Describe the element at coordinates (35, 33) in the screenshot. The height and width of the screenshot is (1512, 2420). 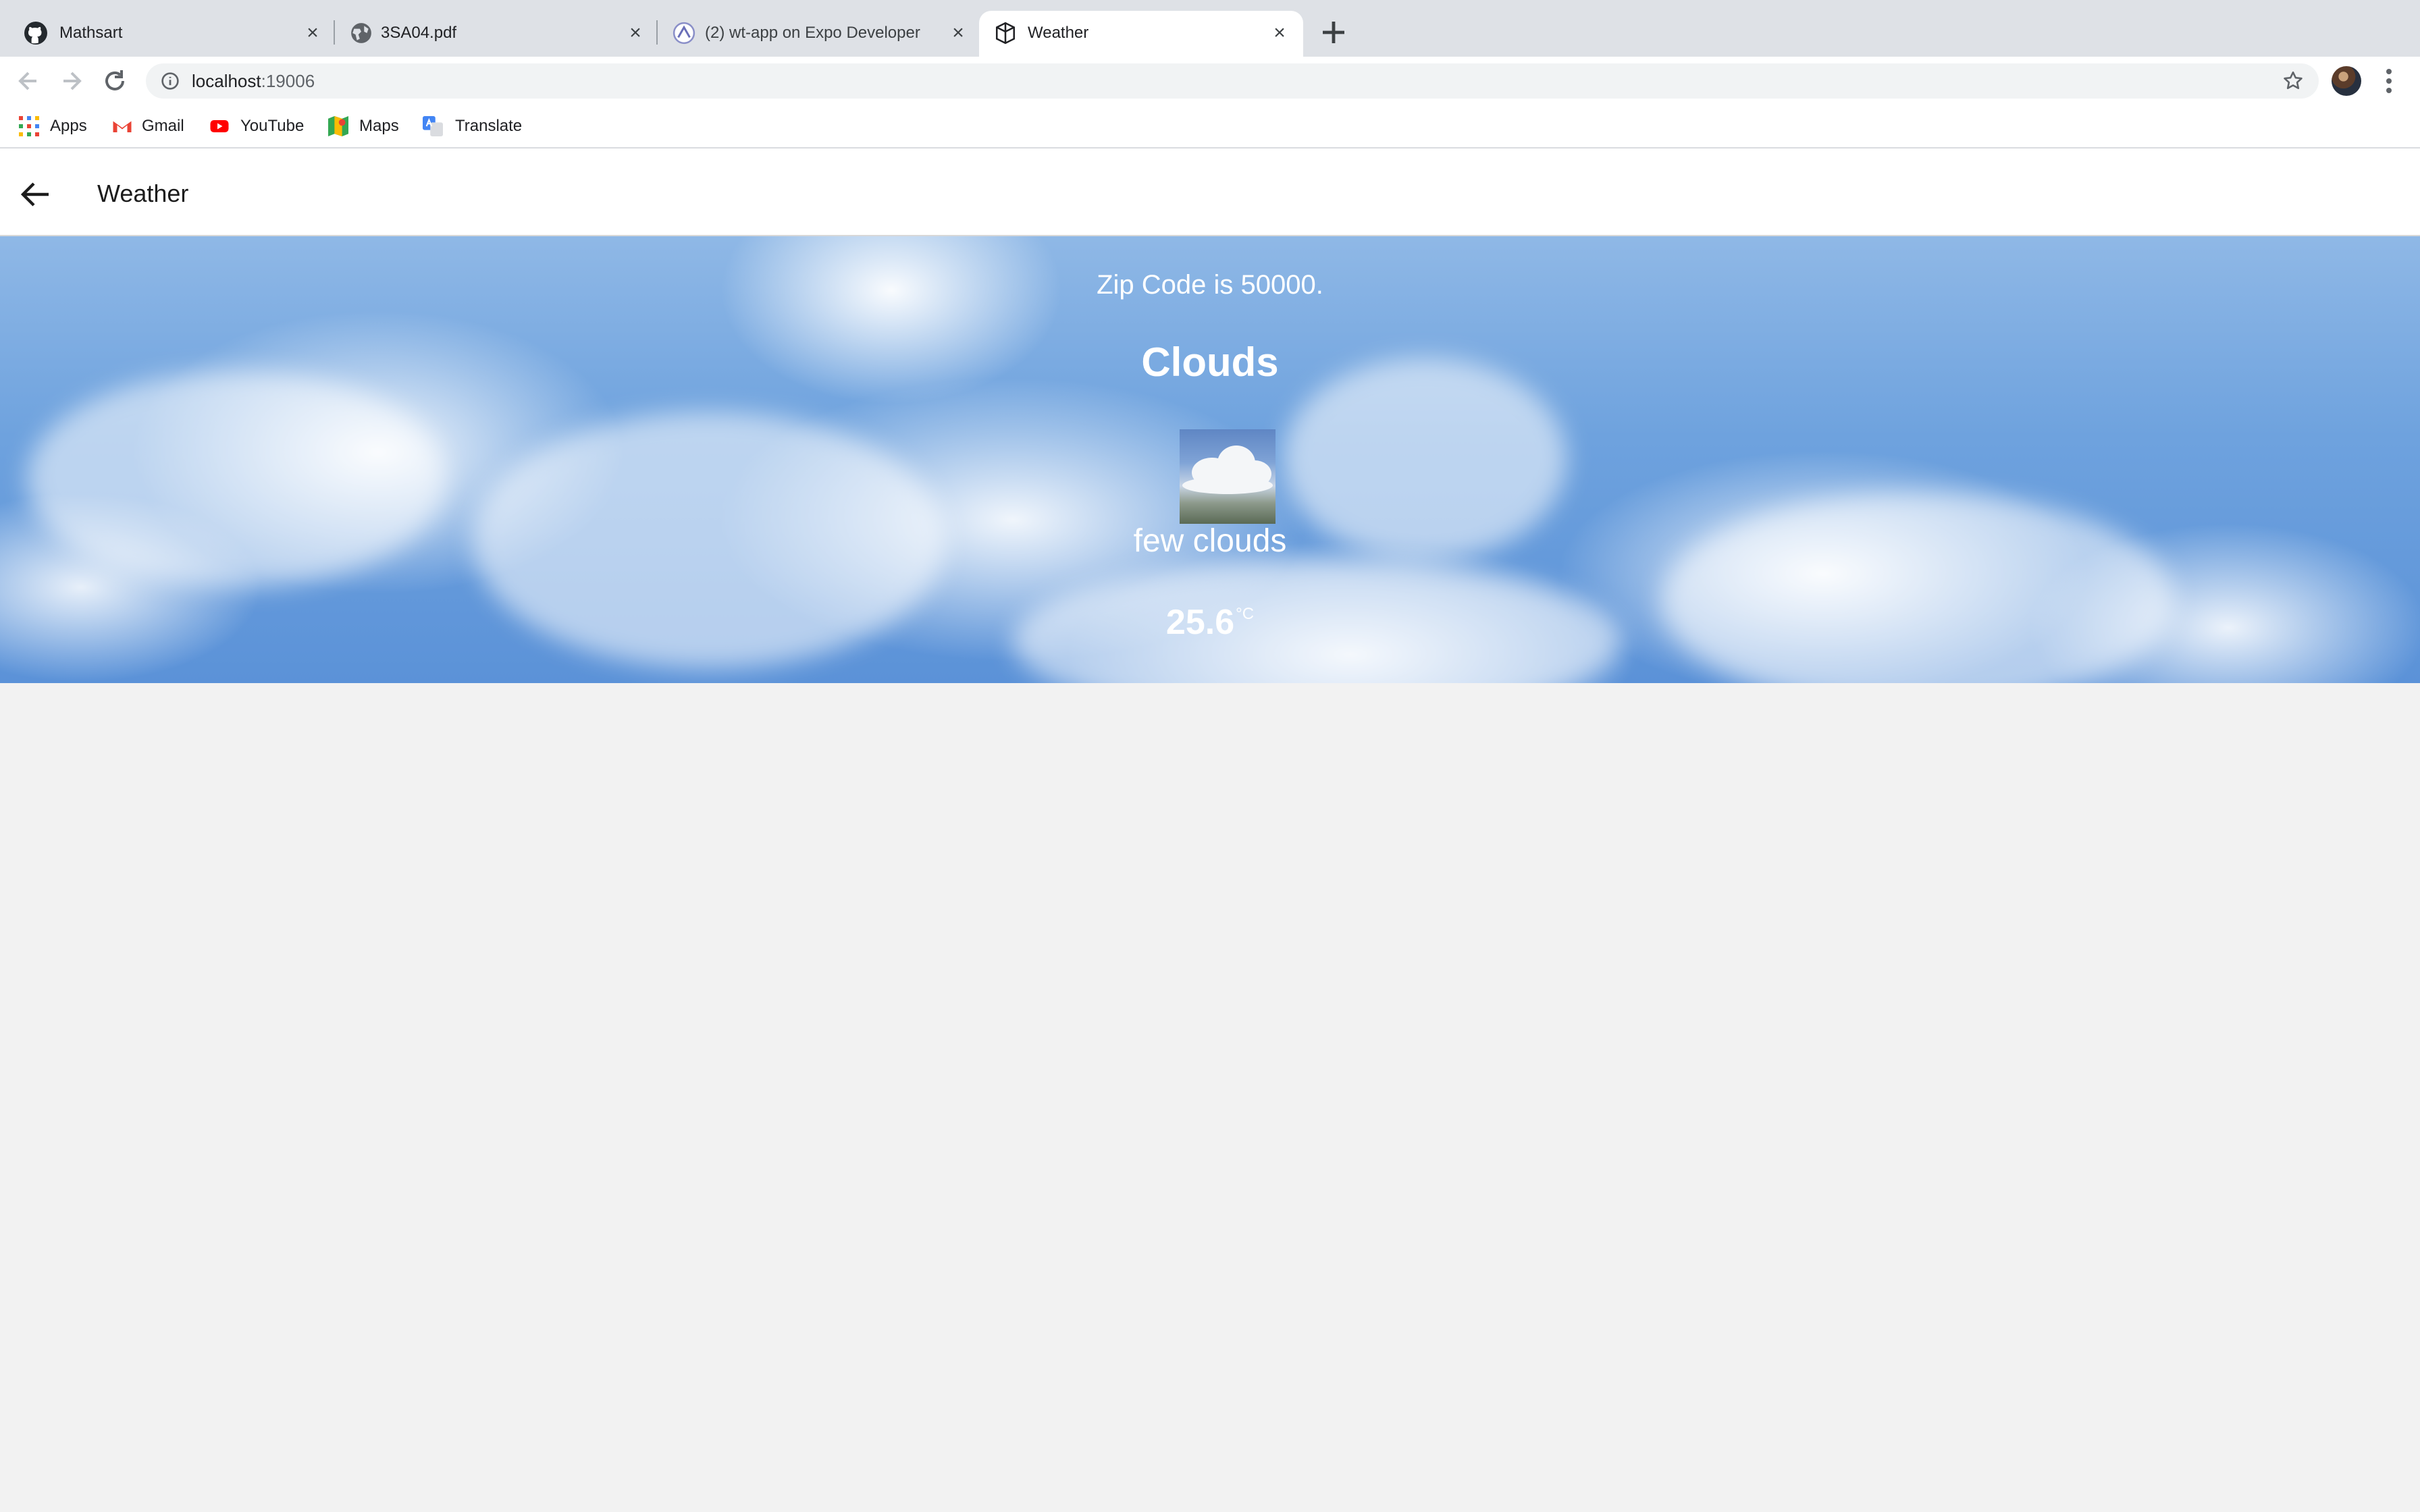
I see `github-icon` at that location.